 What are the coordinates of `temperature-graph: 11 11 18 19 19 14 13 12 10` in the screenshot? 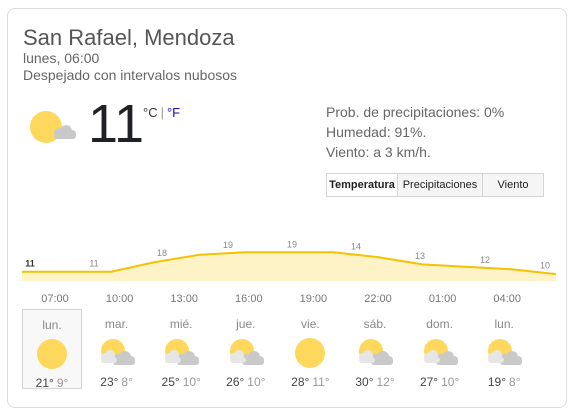 It's located at (289, 260).